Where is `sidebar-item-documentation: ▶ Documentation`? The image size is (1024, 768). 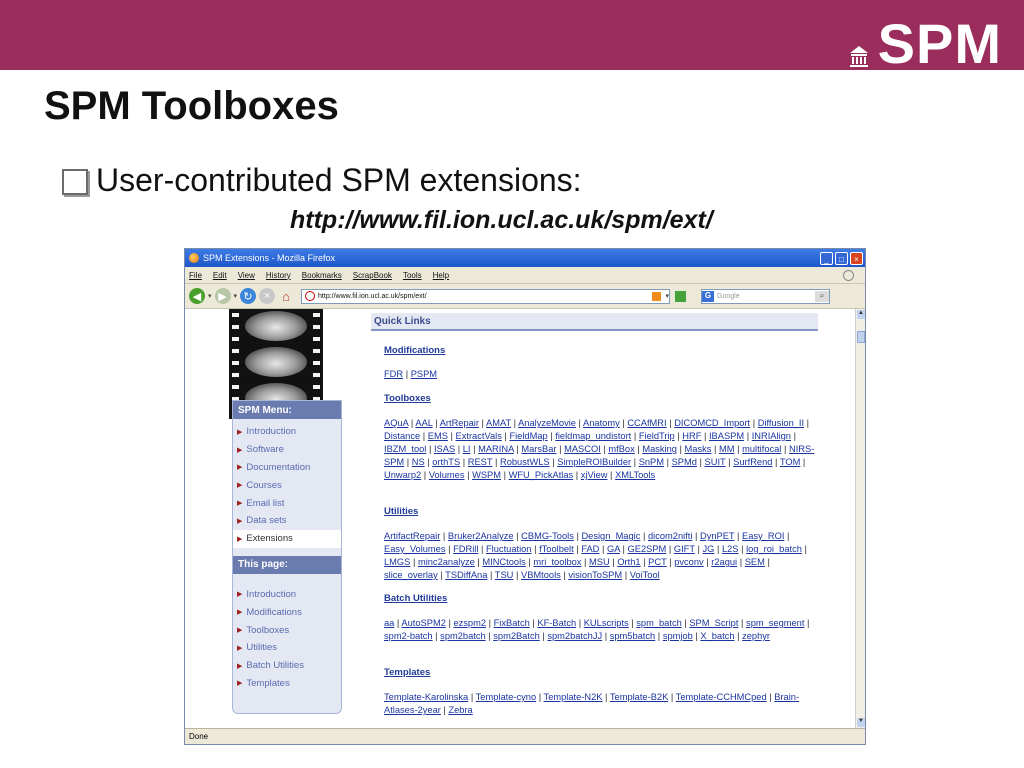 sidebar-item-documentation: ▶ Documentation is located at coordinates (287, 468).